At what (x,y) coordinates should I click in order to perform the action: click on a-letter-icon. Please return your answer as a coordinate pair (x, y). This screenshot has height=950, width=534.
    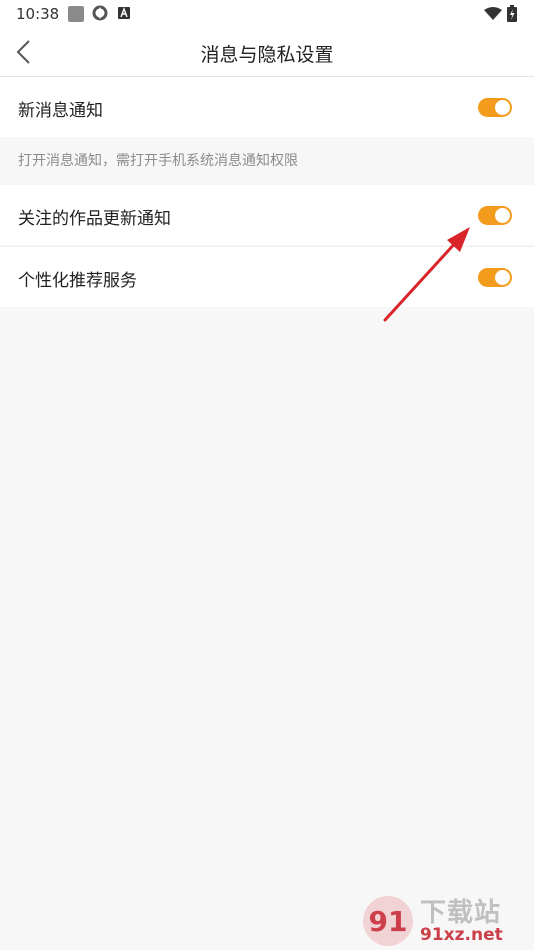
    Looking at the image, I should click on (124, 13).